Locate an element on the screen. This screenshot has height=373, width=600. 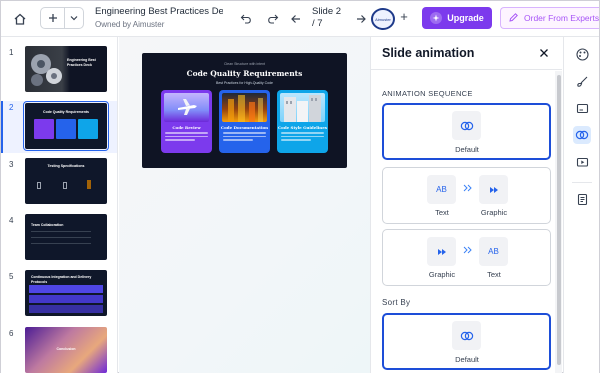
slide-preview: Conclusion is located at coordinates (66, 350).